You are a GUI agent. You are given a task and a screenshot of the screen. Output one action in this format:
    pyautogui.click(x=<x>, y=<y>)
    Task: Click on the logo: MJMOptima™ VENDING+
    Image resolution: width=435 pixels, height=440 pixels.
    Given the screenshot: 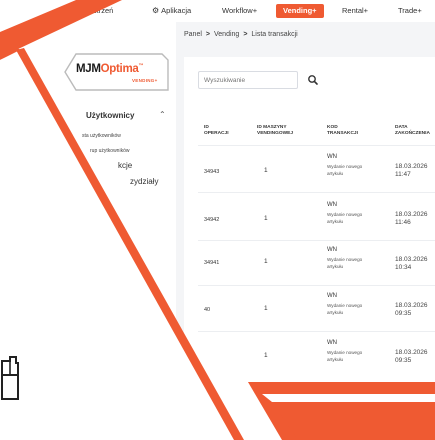 What is the action you would take?
    pyautogui.click(x=116, y=72)
    